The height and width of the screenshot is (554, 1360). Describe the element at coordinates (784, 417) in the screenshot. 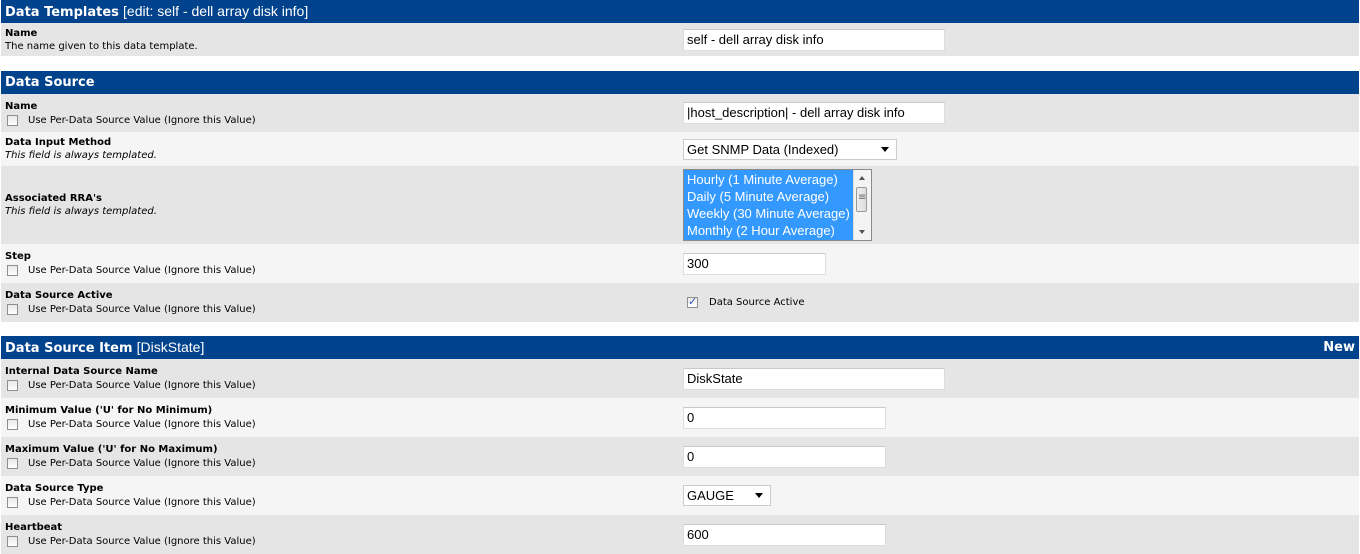

I see `min-value-input: 0` at that location.